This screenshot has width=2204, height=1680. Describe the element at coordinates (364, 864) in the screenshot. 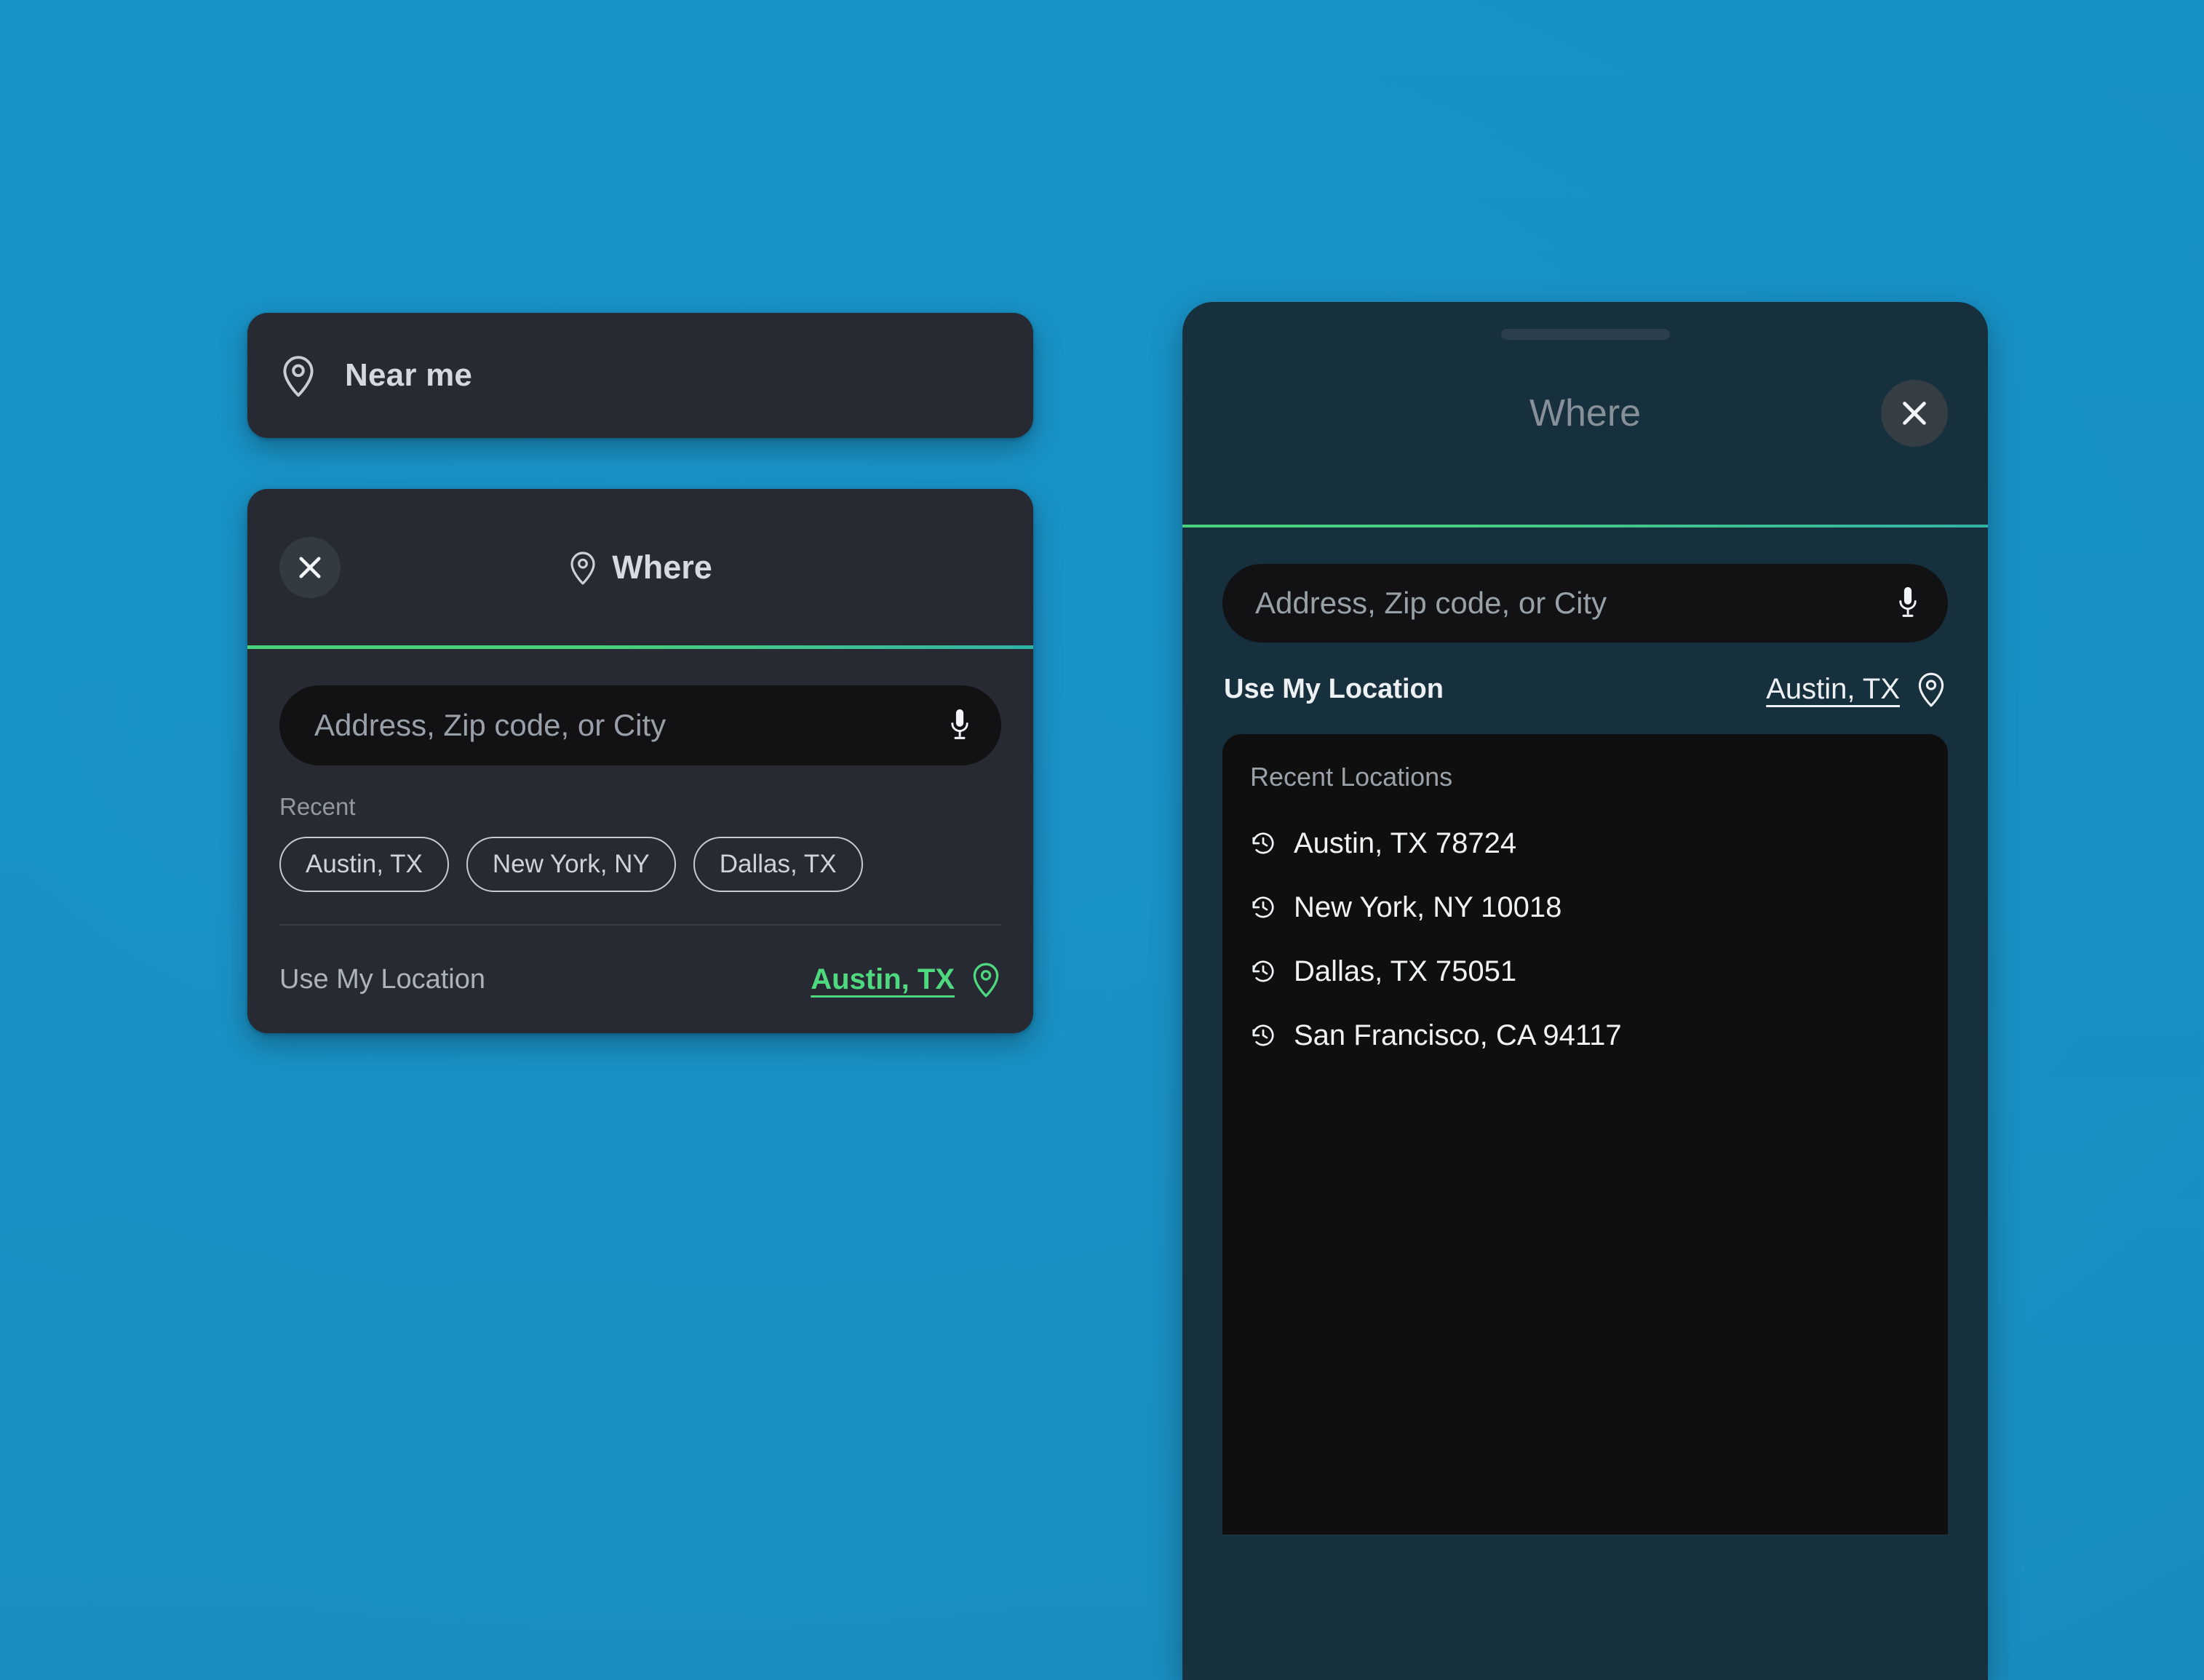

I see `recent-chip: Austin, TX` at that location.